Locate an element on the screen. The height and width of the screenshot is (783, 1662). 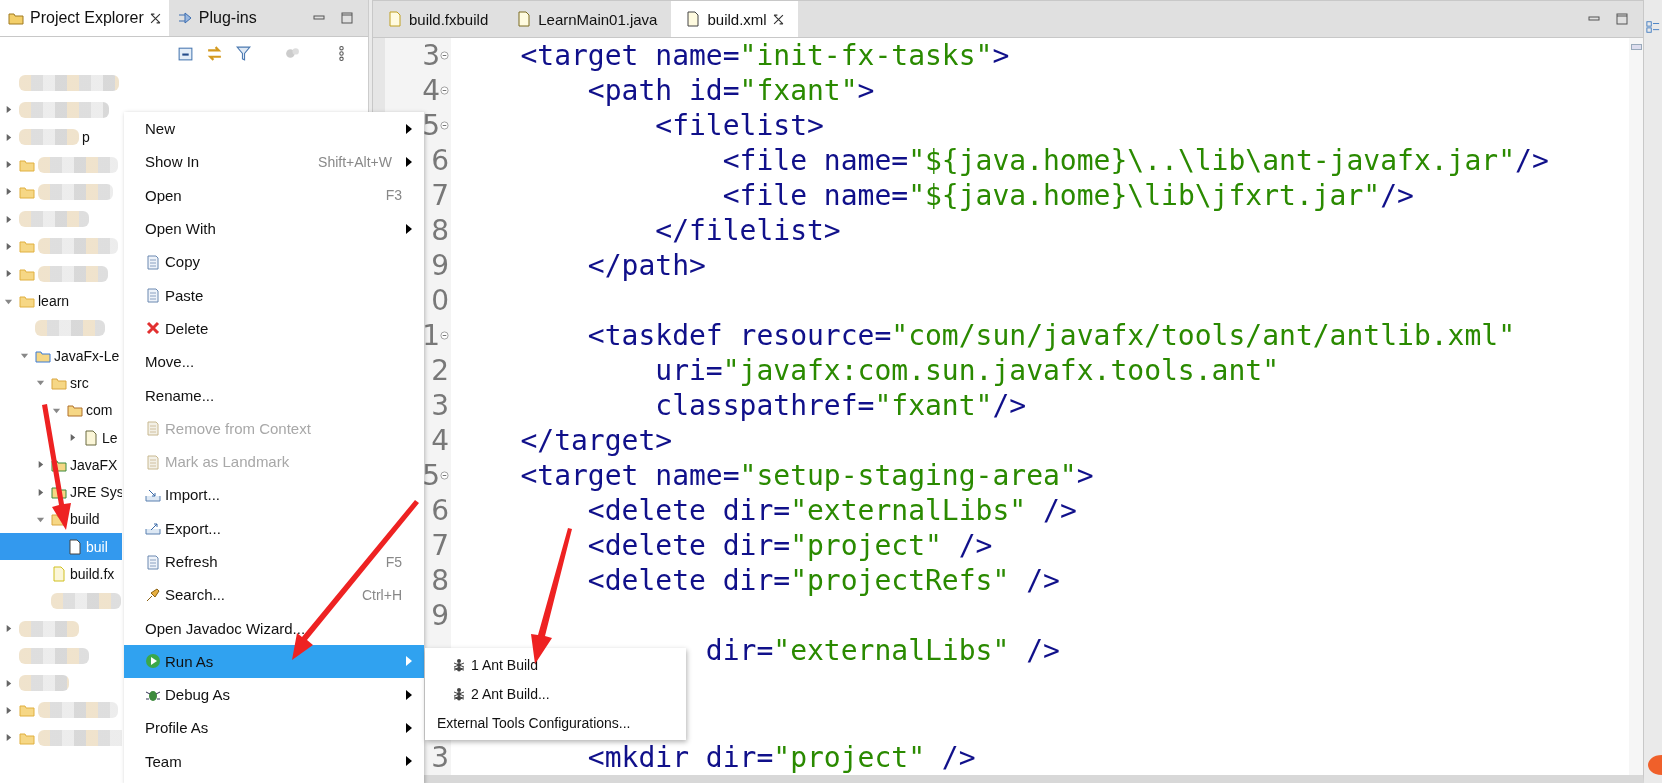
tree-item: build.fx is located at coordinates (61, 574).